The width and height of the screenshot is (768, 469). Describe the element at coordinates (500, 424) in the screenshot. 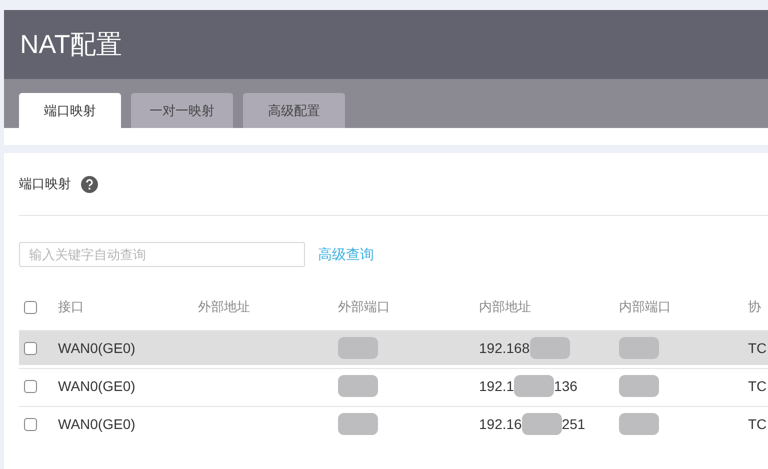

I see `table-cell-text: 192.16` at that location.